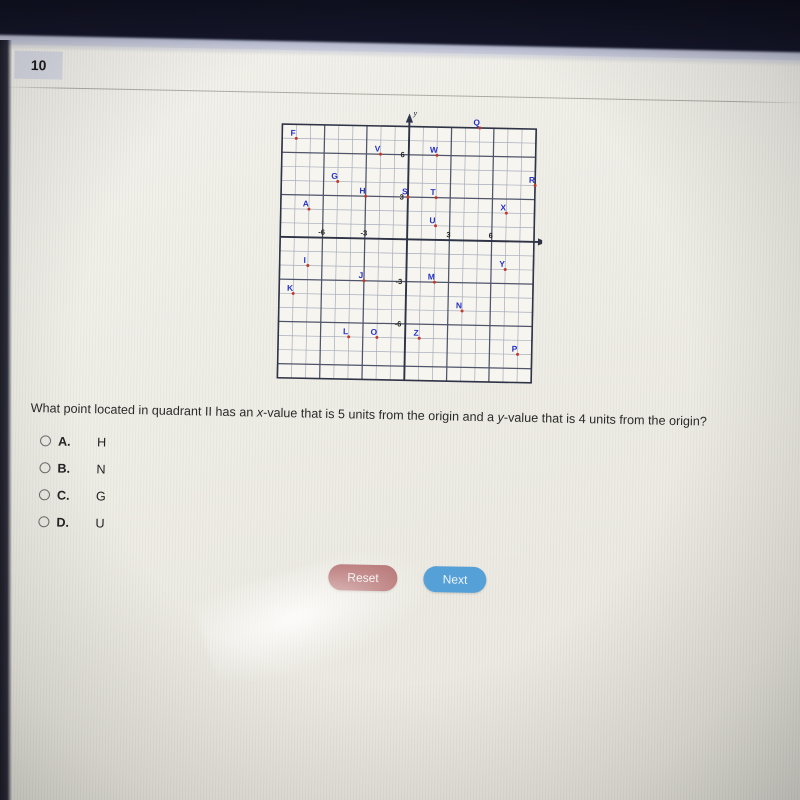  What do you see at coordinates (100, 523) in the screenshot?
I see `choice-value: U` at bounding box center [100, 523].